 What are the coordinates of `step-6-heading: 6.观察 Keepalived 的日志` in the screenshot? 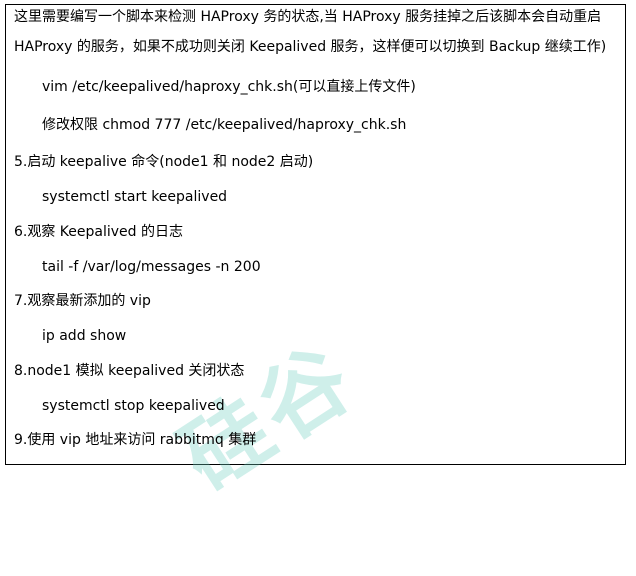 It's located at (98, 232).